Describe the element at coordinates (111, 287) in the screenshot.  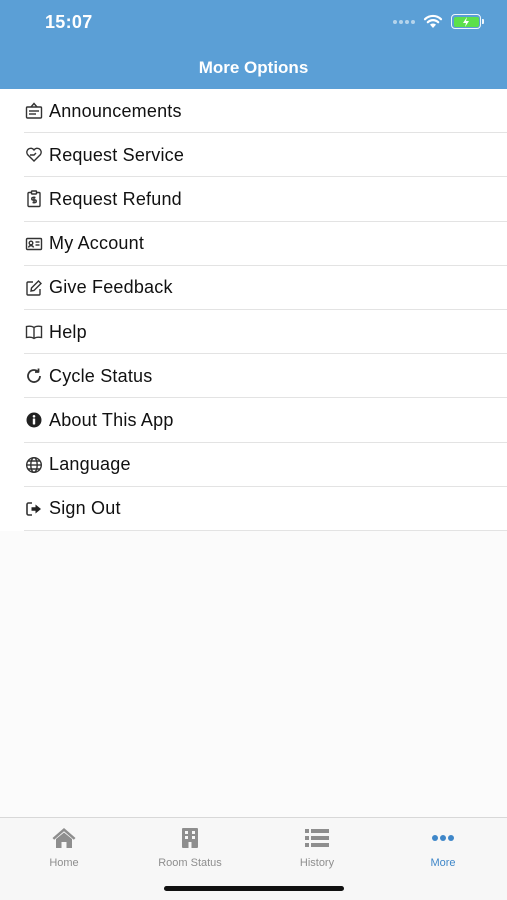
I see `menu-item-label: Give Feedback` at that location.